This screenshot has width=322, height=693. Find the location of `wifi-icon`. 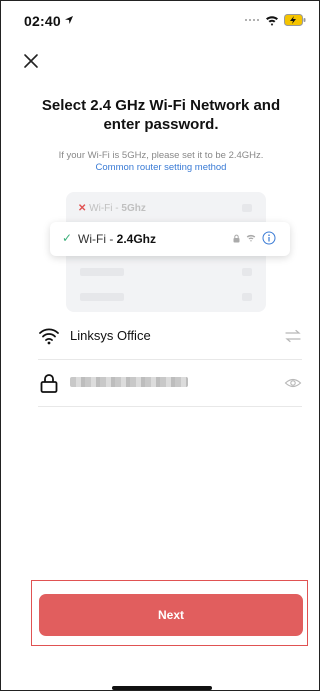

wifi-icon is located at coordinates (49, 336).